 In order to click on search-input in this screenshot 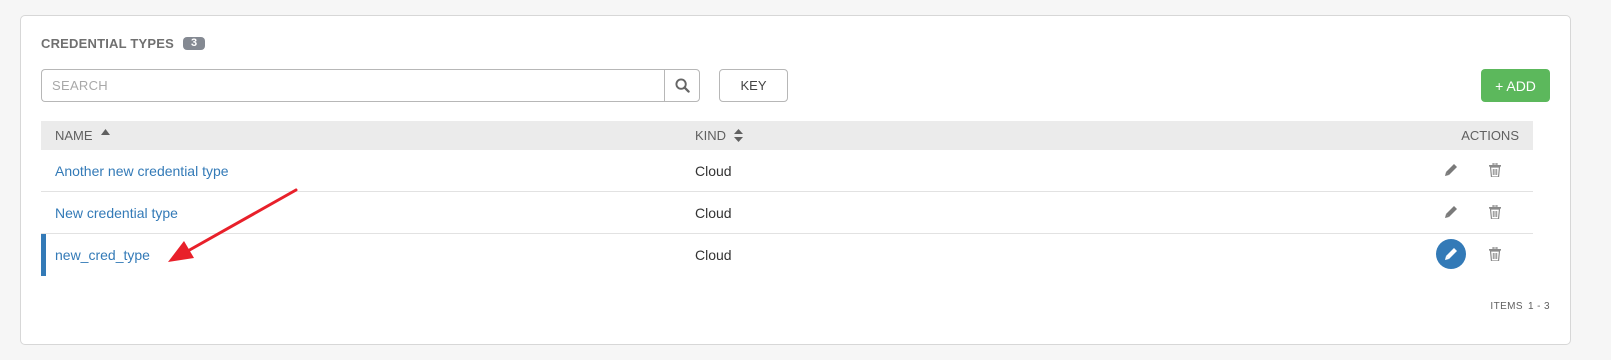, I will do `click(352, 85)`.